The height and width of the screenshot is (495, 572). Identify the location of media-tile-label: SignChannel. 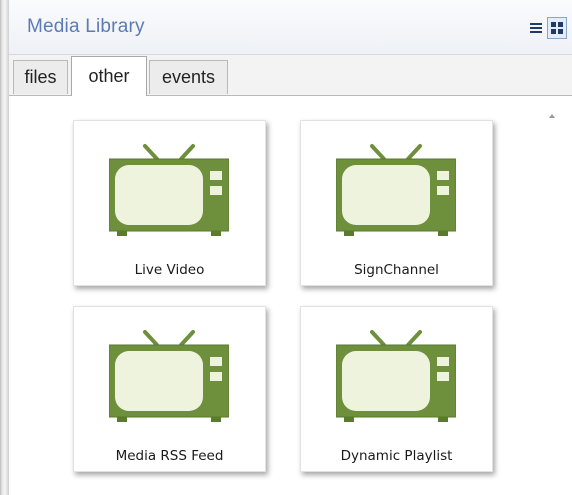
(396, 270).